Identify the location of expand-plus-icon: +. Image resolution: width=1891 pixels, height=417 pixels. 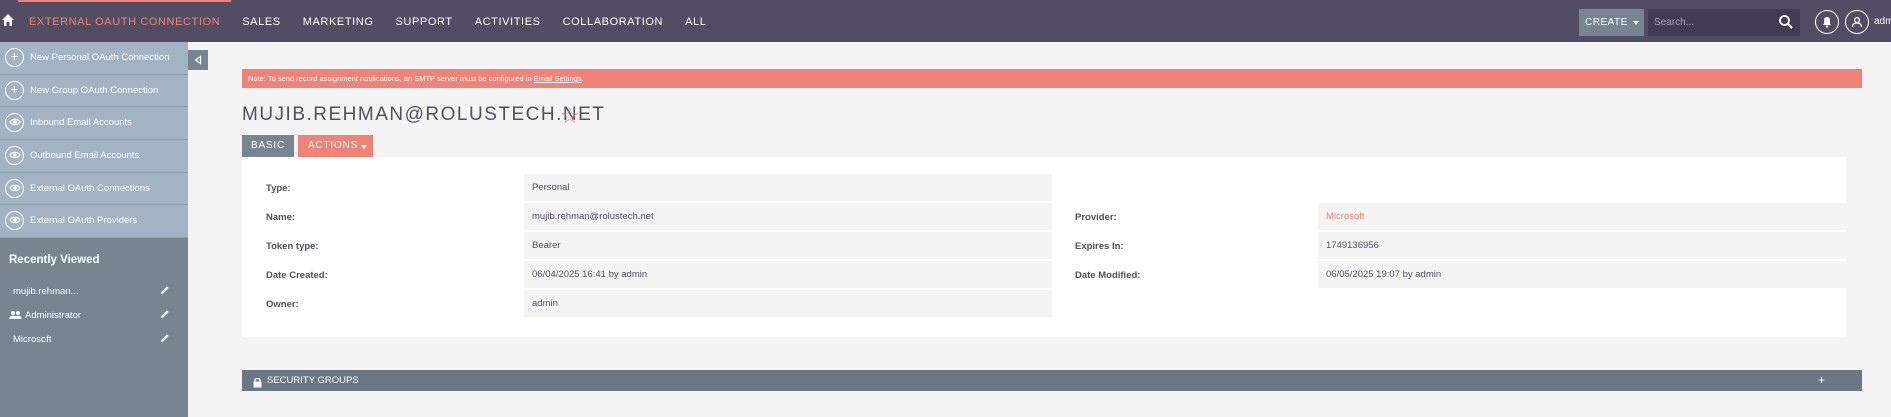
(1821, 380).